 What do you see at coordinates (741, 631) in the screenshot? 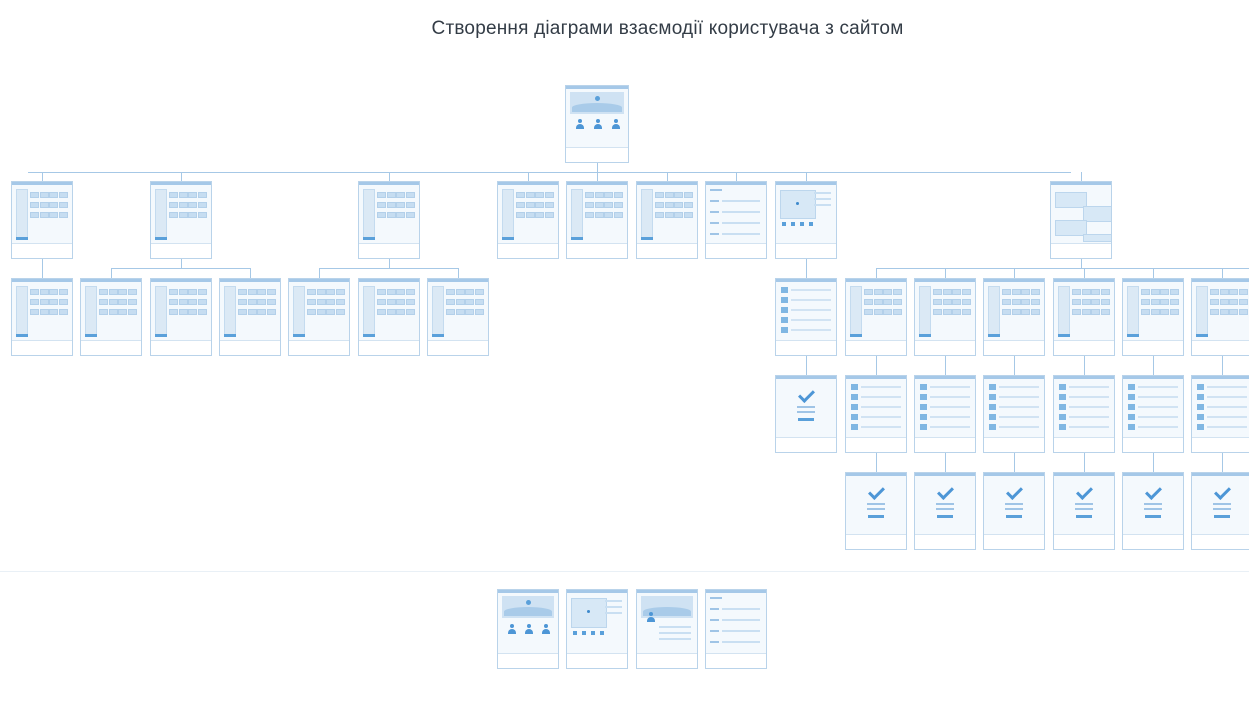
I see `form-field` at bounding box center [741, 631].